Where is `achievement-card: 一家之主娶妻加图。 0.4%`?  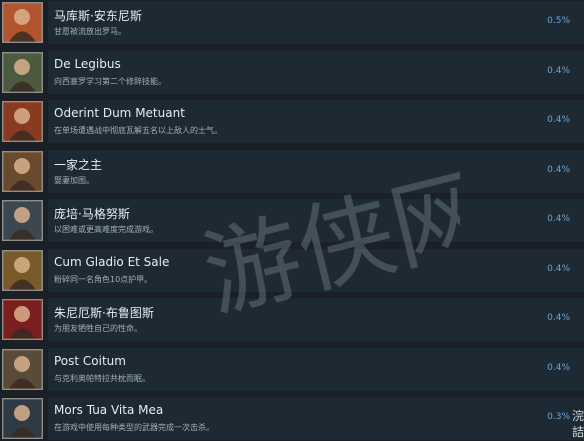 achievement-card: 一家之主娶妻加图。 0.4% is located at coordinates (316, 171).